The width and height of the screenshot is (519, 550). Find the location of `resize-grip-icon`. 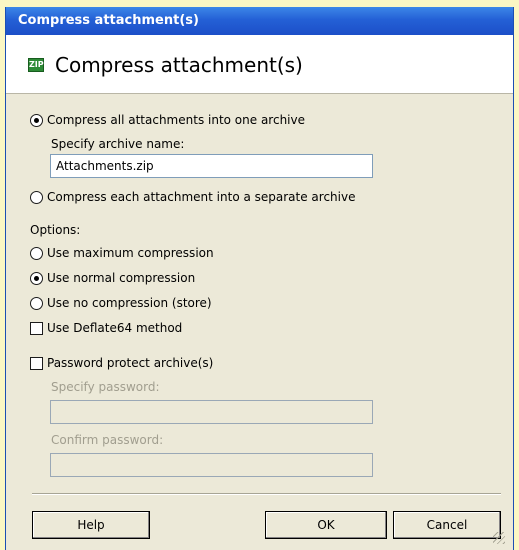

resize-grip-icon is located at coordinates (499, 538).